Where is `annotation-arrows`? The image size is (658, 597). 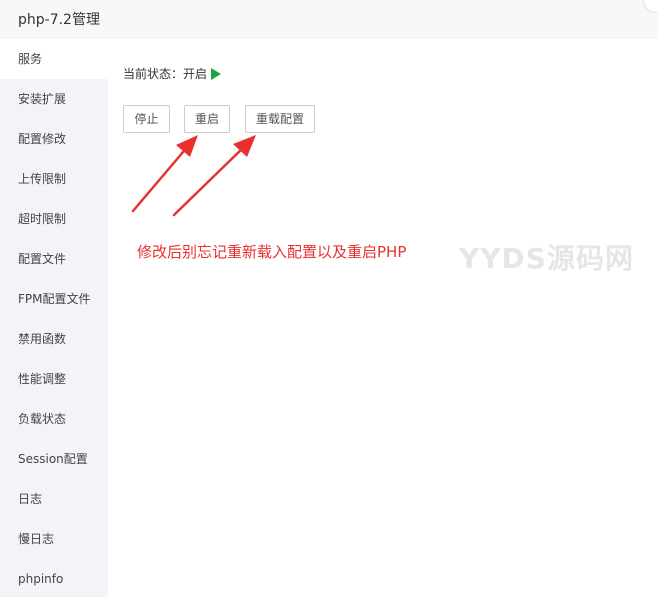
annotation-arrows is located at coordinates (193, 176).